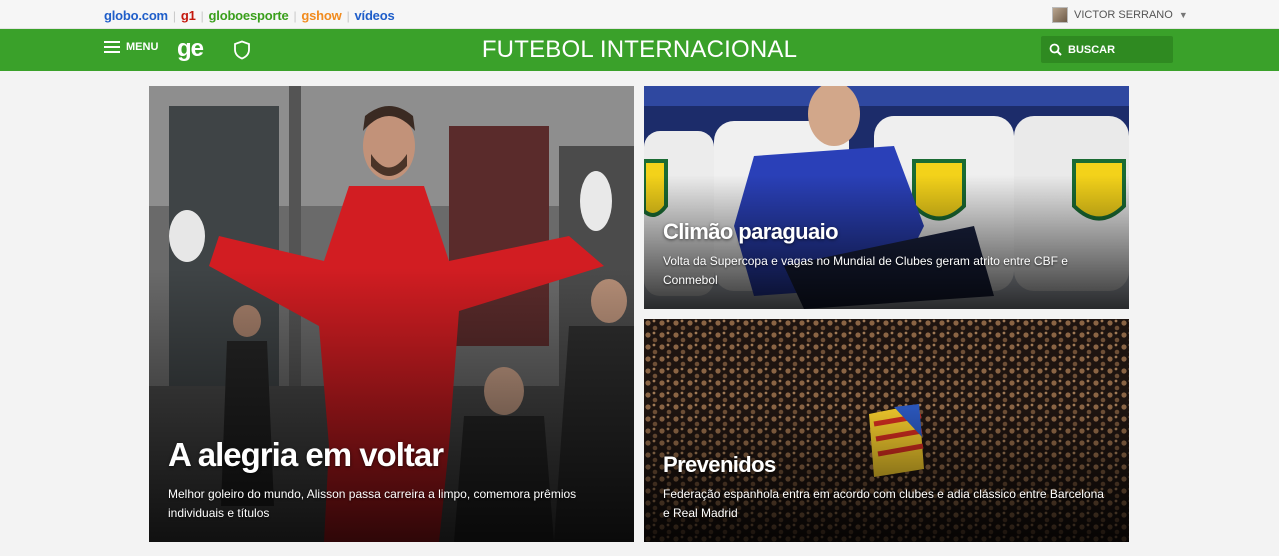 Image resolution: width=1279 pixels, height=556 pixels. I want to click on card-title: A alegria em voltar, so click(389, 455).